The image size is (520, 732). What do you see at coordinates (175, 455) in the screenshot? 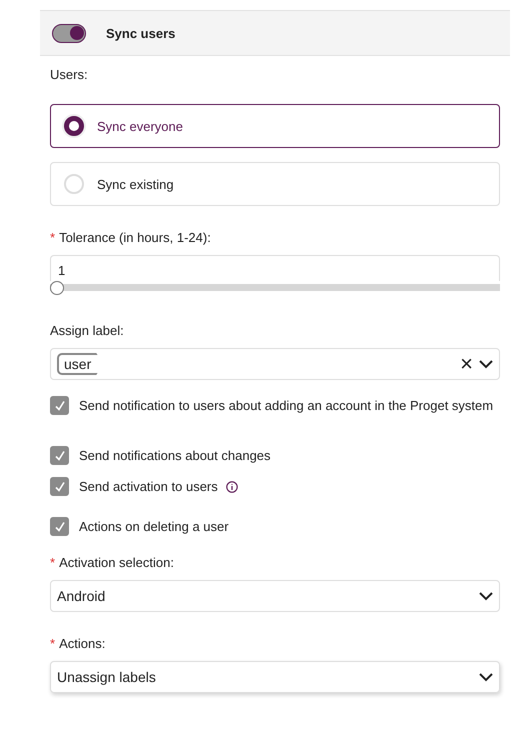
I see `checkbox-label: Send notifications about changes` at bounding box center [175, 455].